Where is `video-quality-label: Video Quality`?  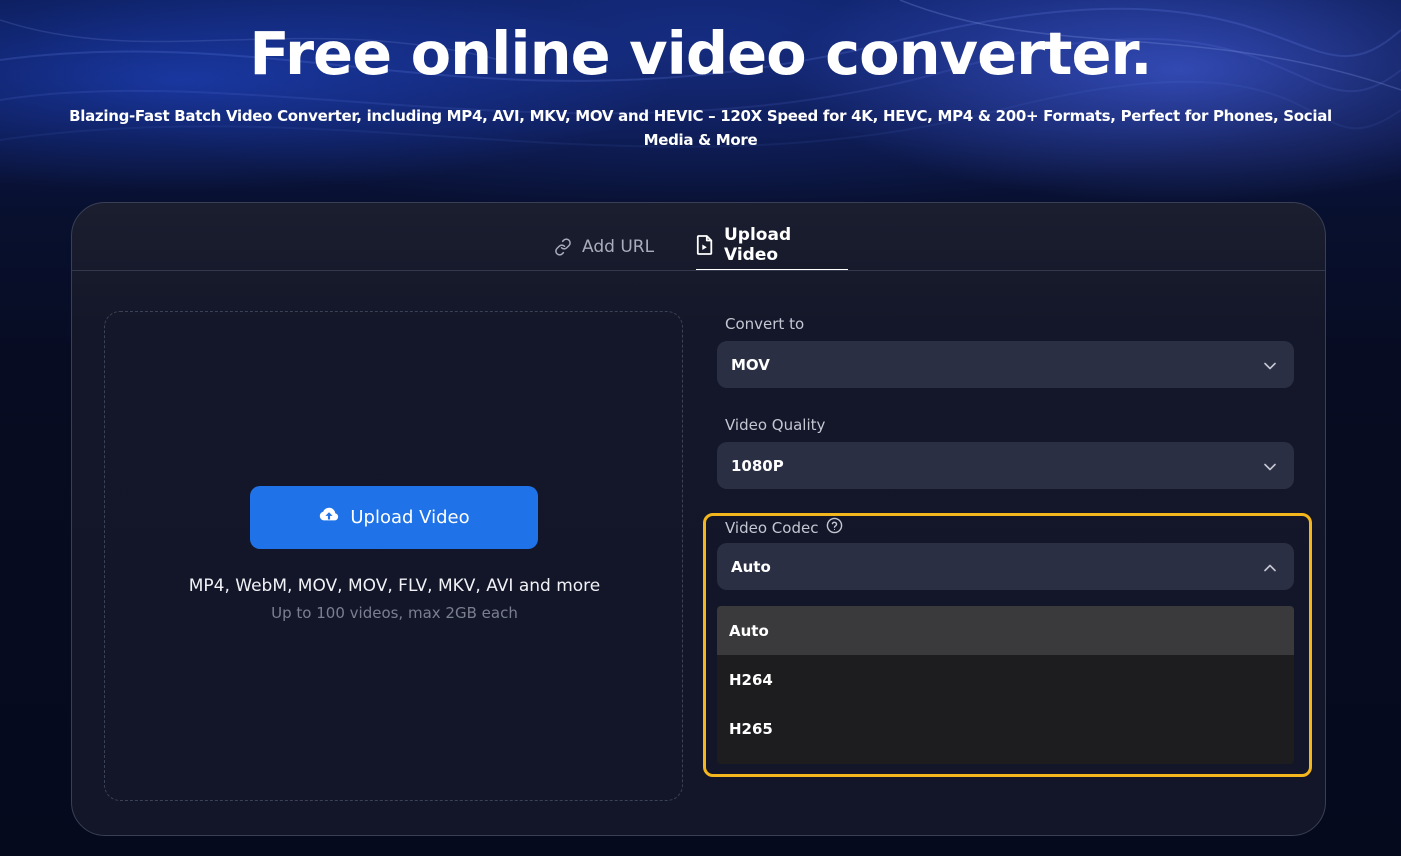 video-quality-label: Video Quality is located at coordinates (775, 425).